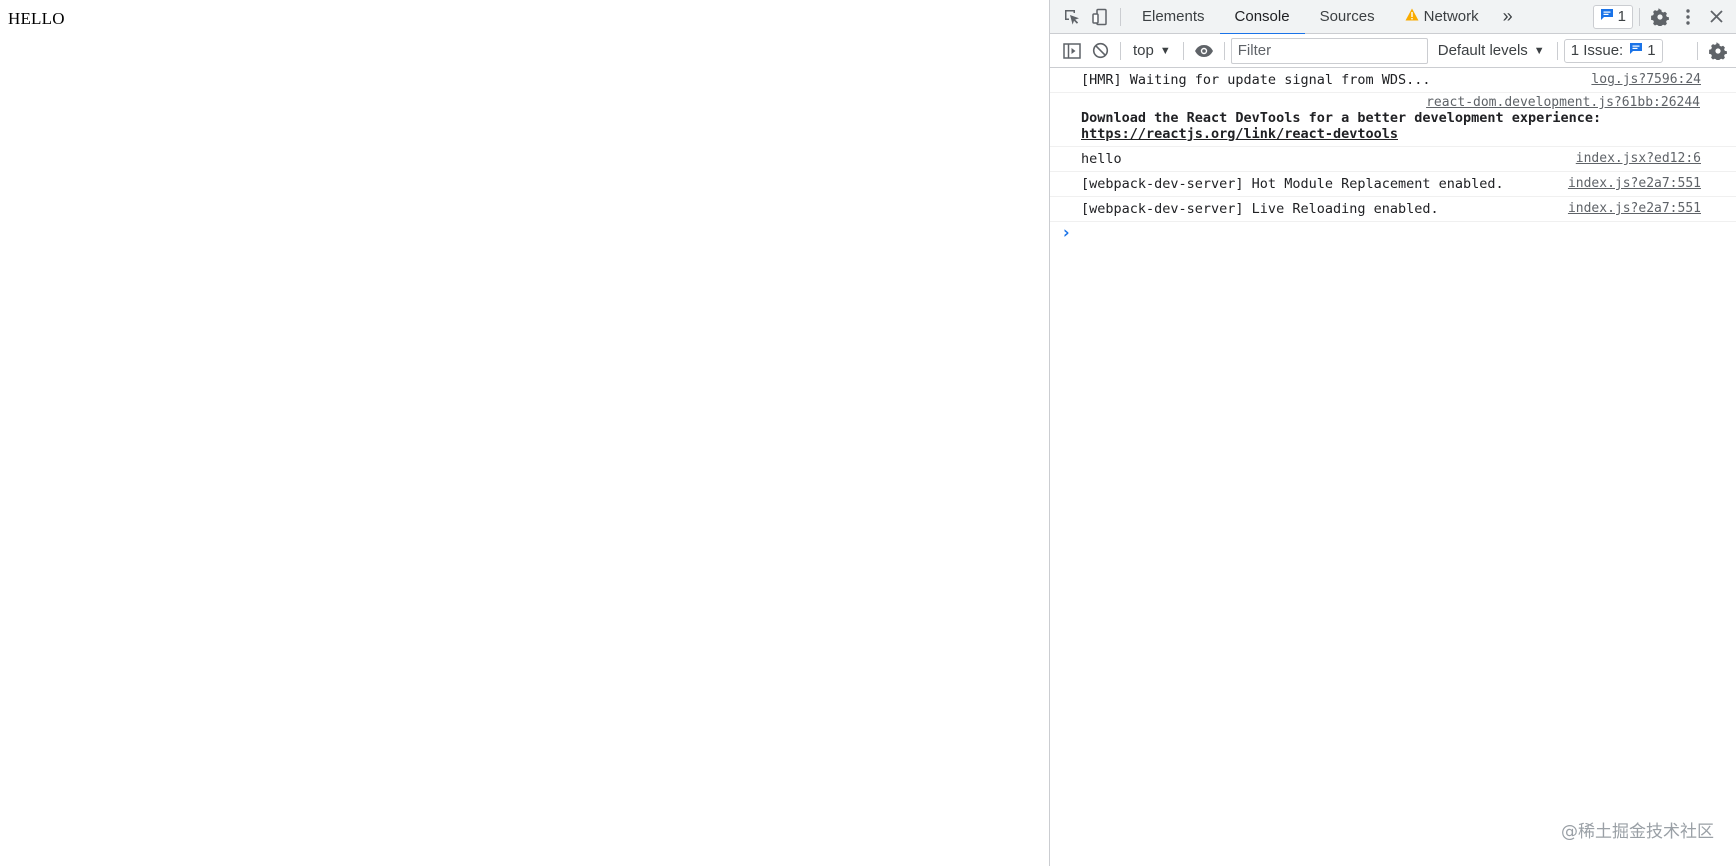 This screenshot has height=866, width=1736. What do you see at coordinates (1651, 50) in the screenshot?
I see `issues-count: 1` at bounding box center [1651, 50].